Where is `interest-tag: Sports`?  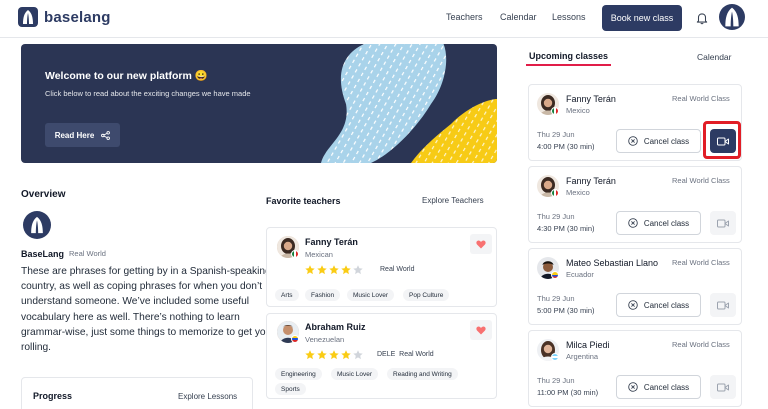
interest-tag: Sports is located at coordinates (290, 389).